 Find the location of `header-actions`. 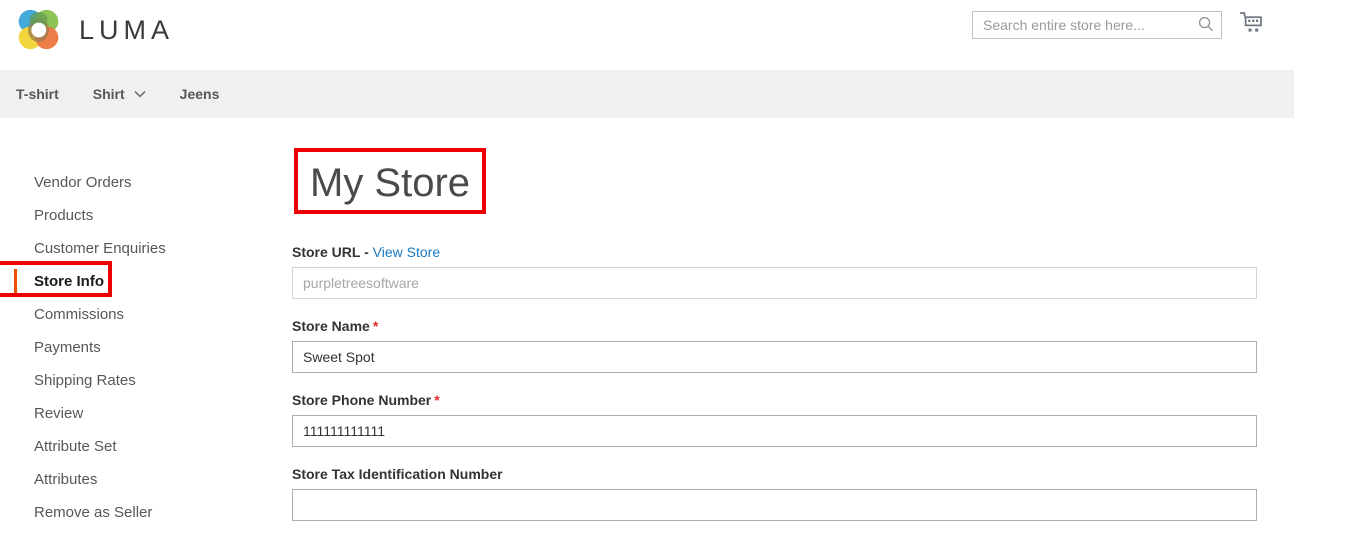

header-actions is located at coordinates (1165, 25).